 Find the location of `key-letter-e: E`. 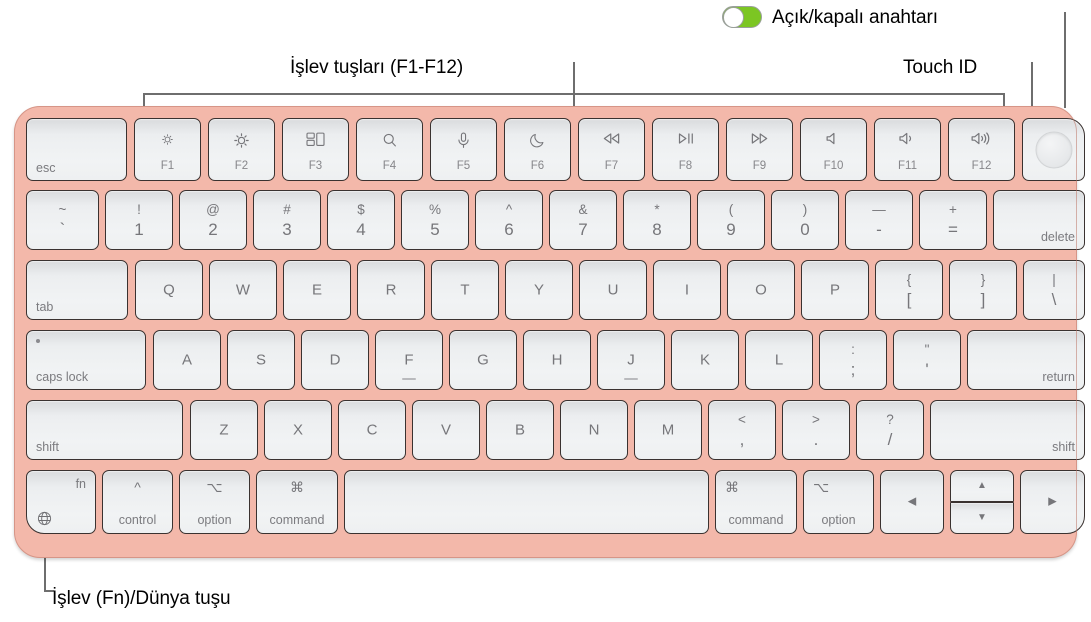

key-letter-e: E is located at coordinates (317, 290).